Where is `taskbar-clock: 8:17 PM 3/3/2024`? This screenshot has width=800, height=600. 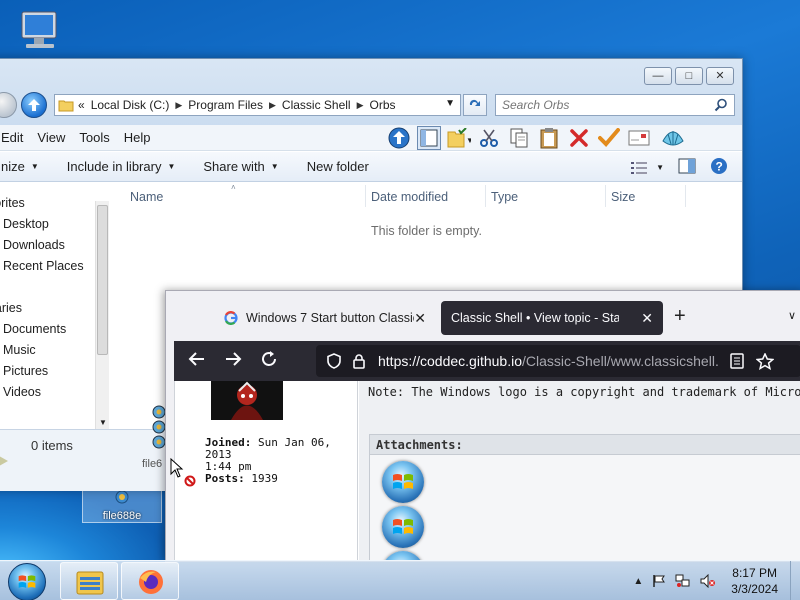
taskbar-clock: 8:17 PM 3/3/2024 is located at coordinates (754, 581).